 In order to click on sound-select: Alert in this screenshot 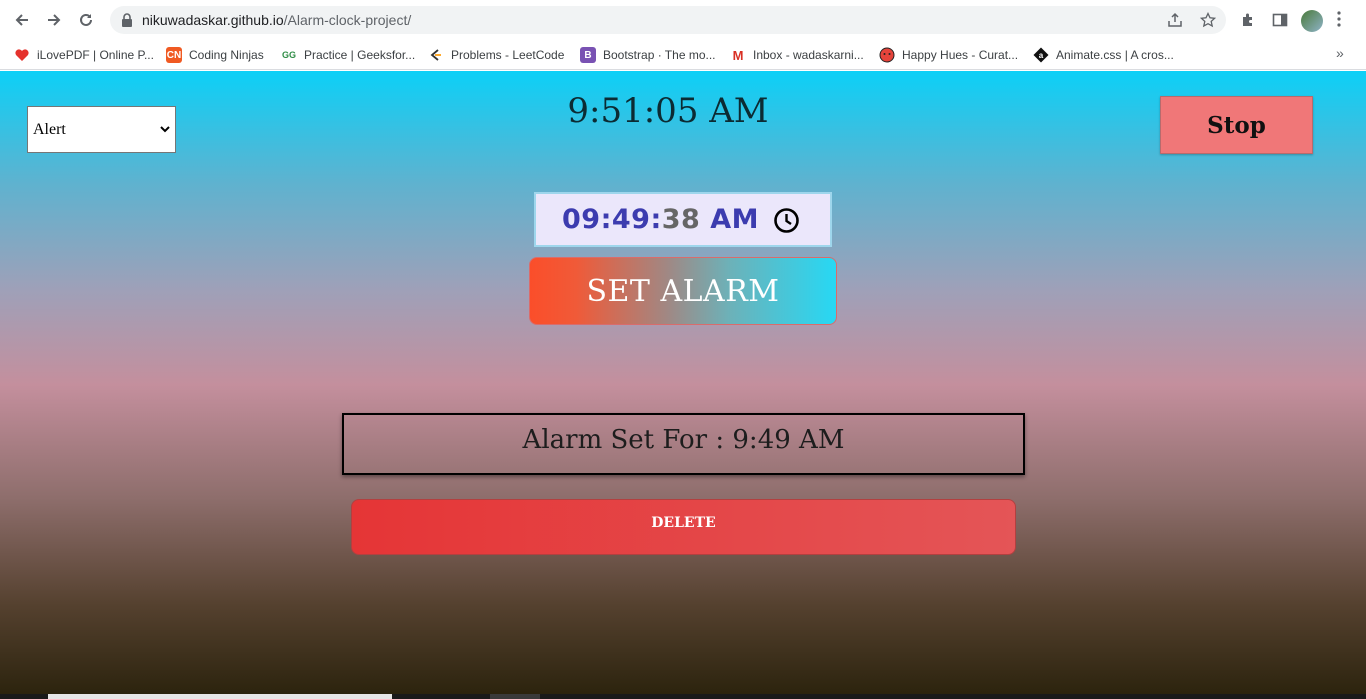, I will do `click(101, 129)`.